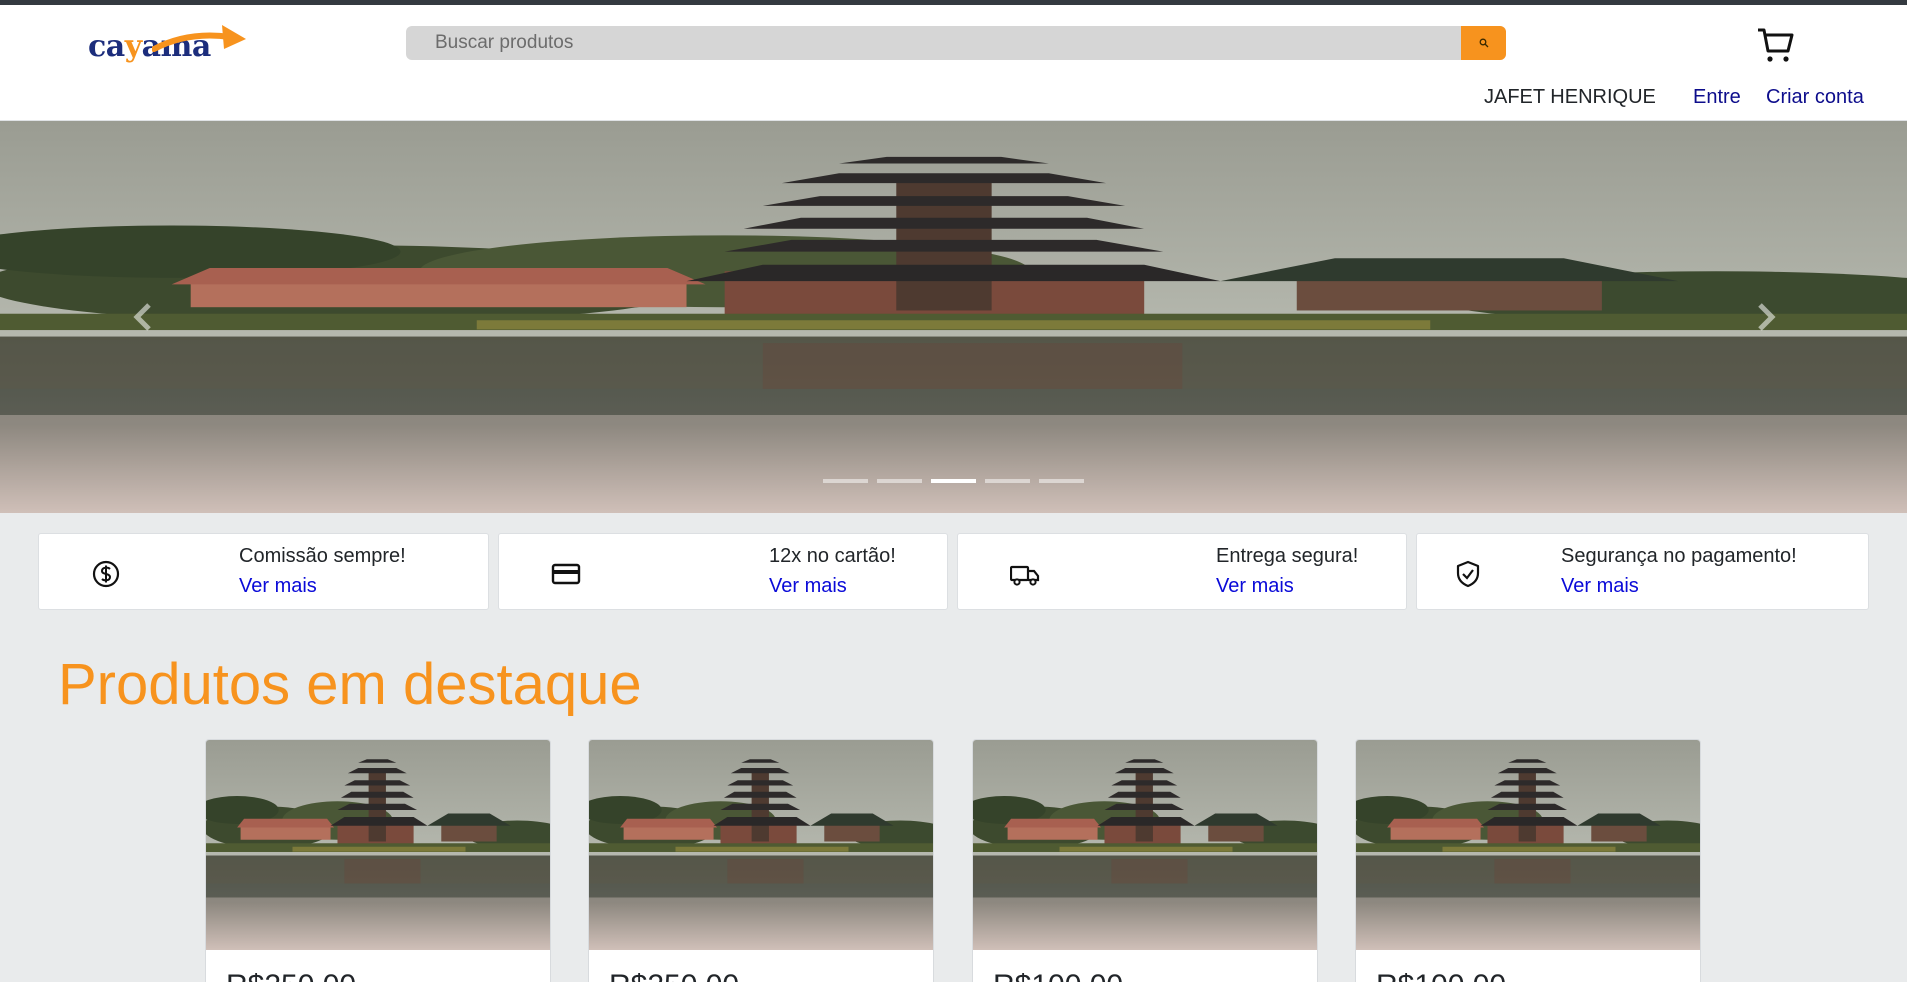 The width and height of the screenshot is (1907, 982). I want to click on carousel-indicator-active, so click(953, 481).